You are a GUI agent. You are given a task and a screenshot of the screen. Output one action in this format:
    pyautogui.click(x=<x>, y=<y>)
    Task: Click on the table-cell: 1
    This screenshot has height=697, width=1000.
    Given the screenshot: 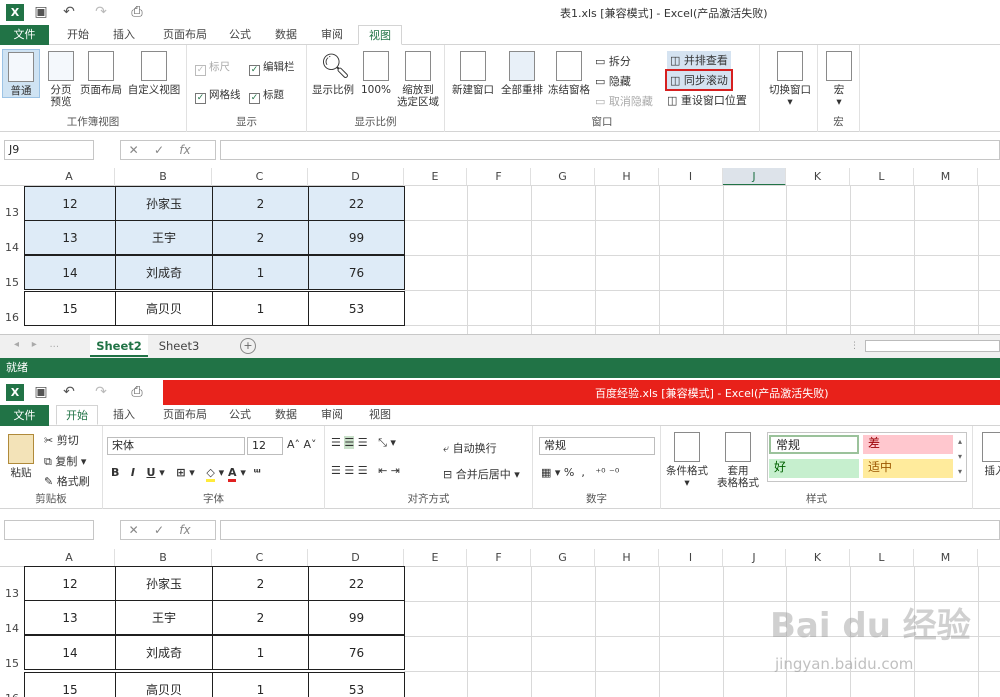 What is the action you would take?
    pyautogui.click(x=260, y=308)
    